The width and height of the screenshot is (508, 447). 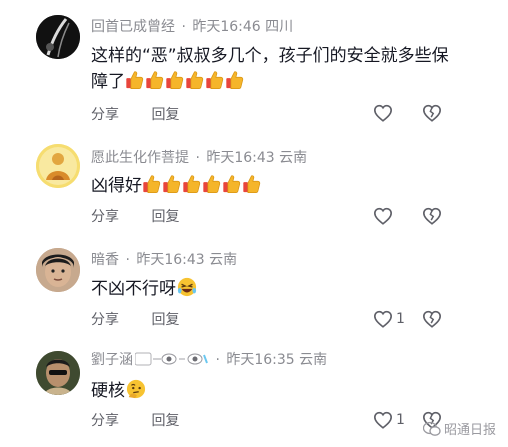 I want to click on username: 愿此生化作菩提, so click(x=140, y=158).